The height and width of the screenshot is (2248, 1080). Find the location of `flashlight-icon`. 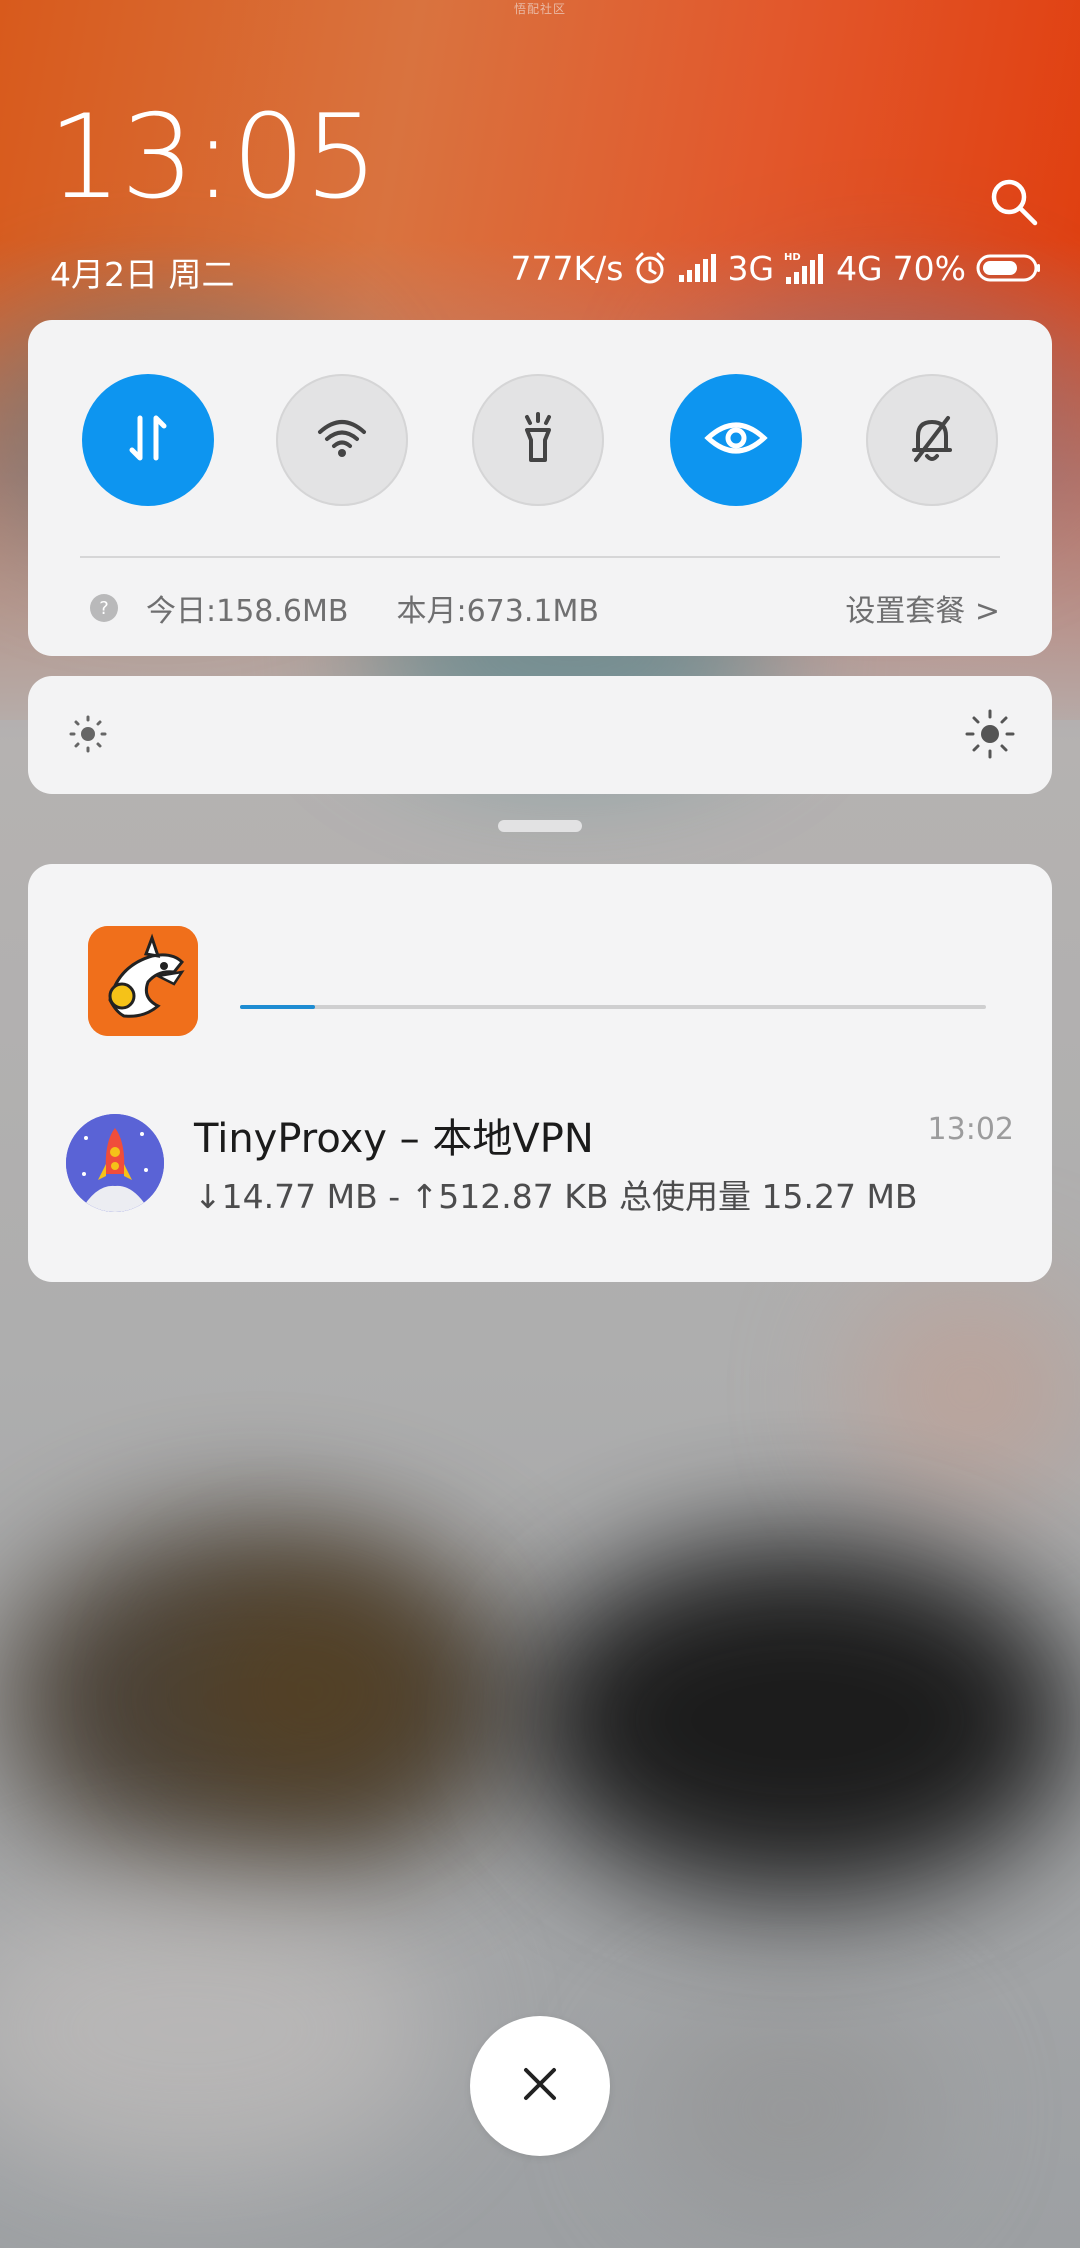

flashlight-icon is located at coordinates (538, 440).